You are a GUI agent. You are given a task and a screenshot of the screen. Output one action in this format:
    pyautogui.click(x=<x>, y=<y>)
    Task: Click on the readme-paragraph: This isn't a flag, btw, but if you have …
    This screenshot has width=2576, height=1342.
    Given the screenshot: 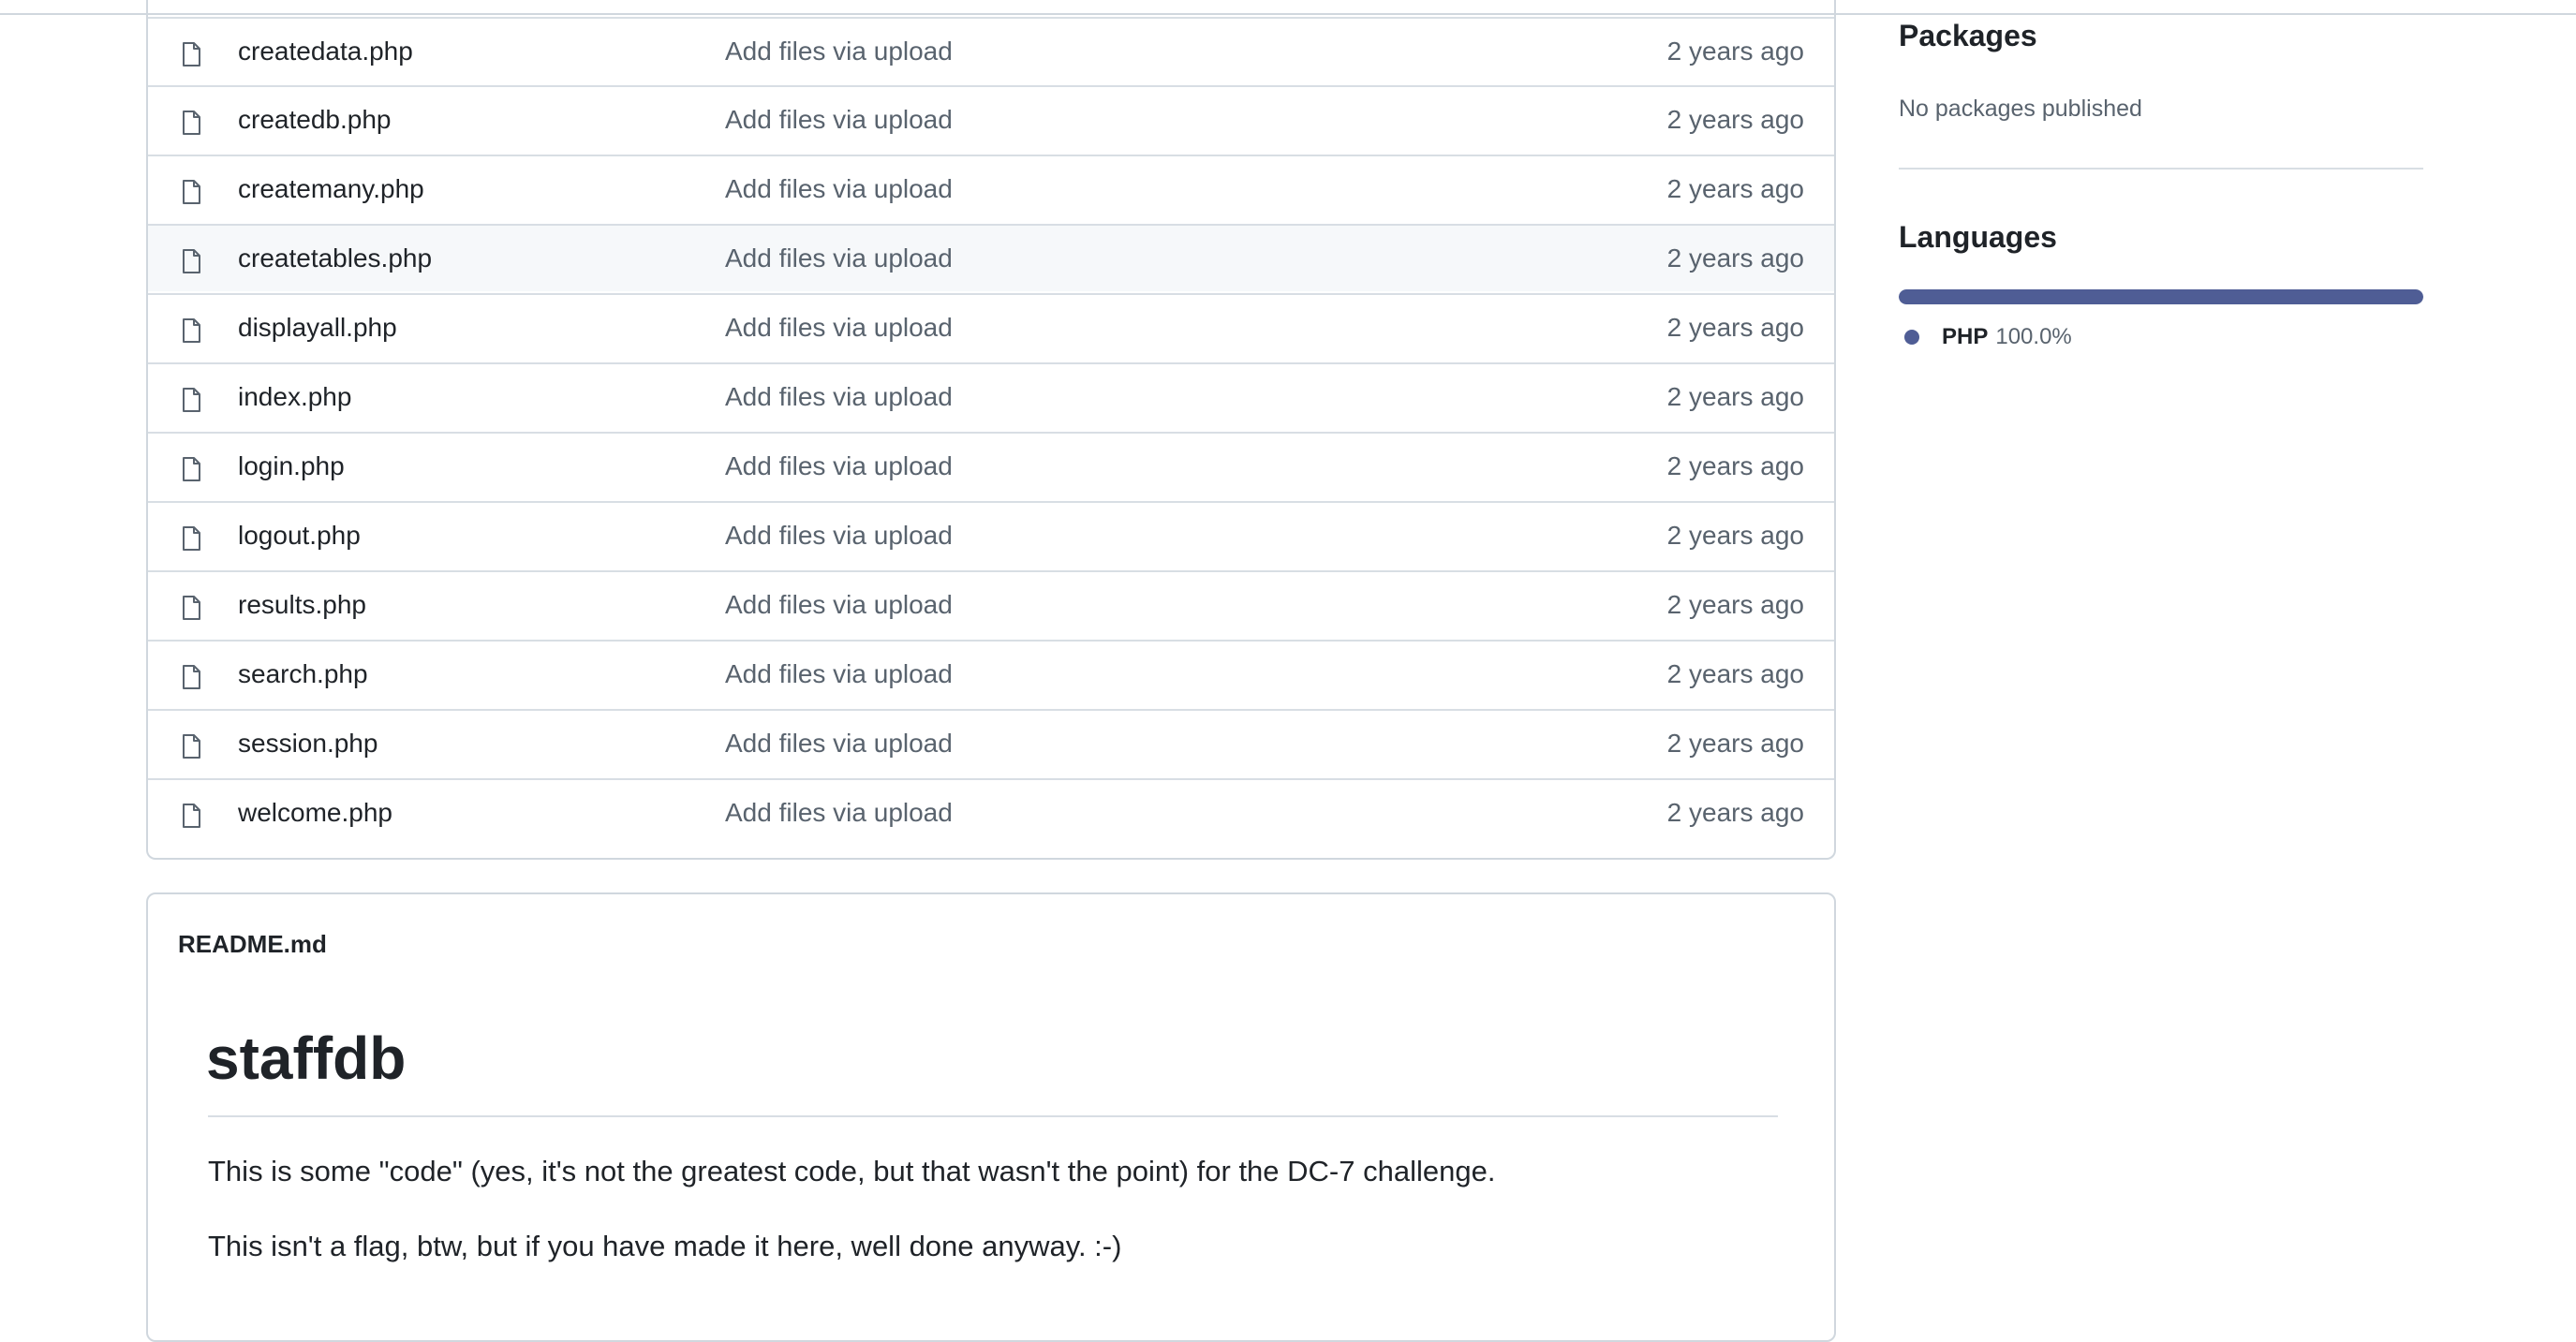 What is the action you would take?
    pyautogui.click(x=665, y=1246)
    